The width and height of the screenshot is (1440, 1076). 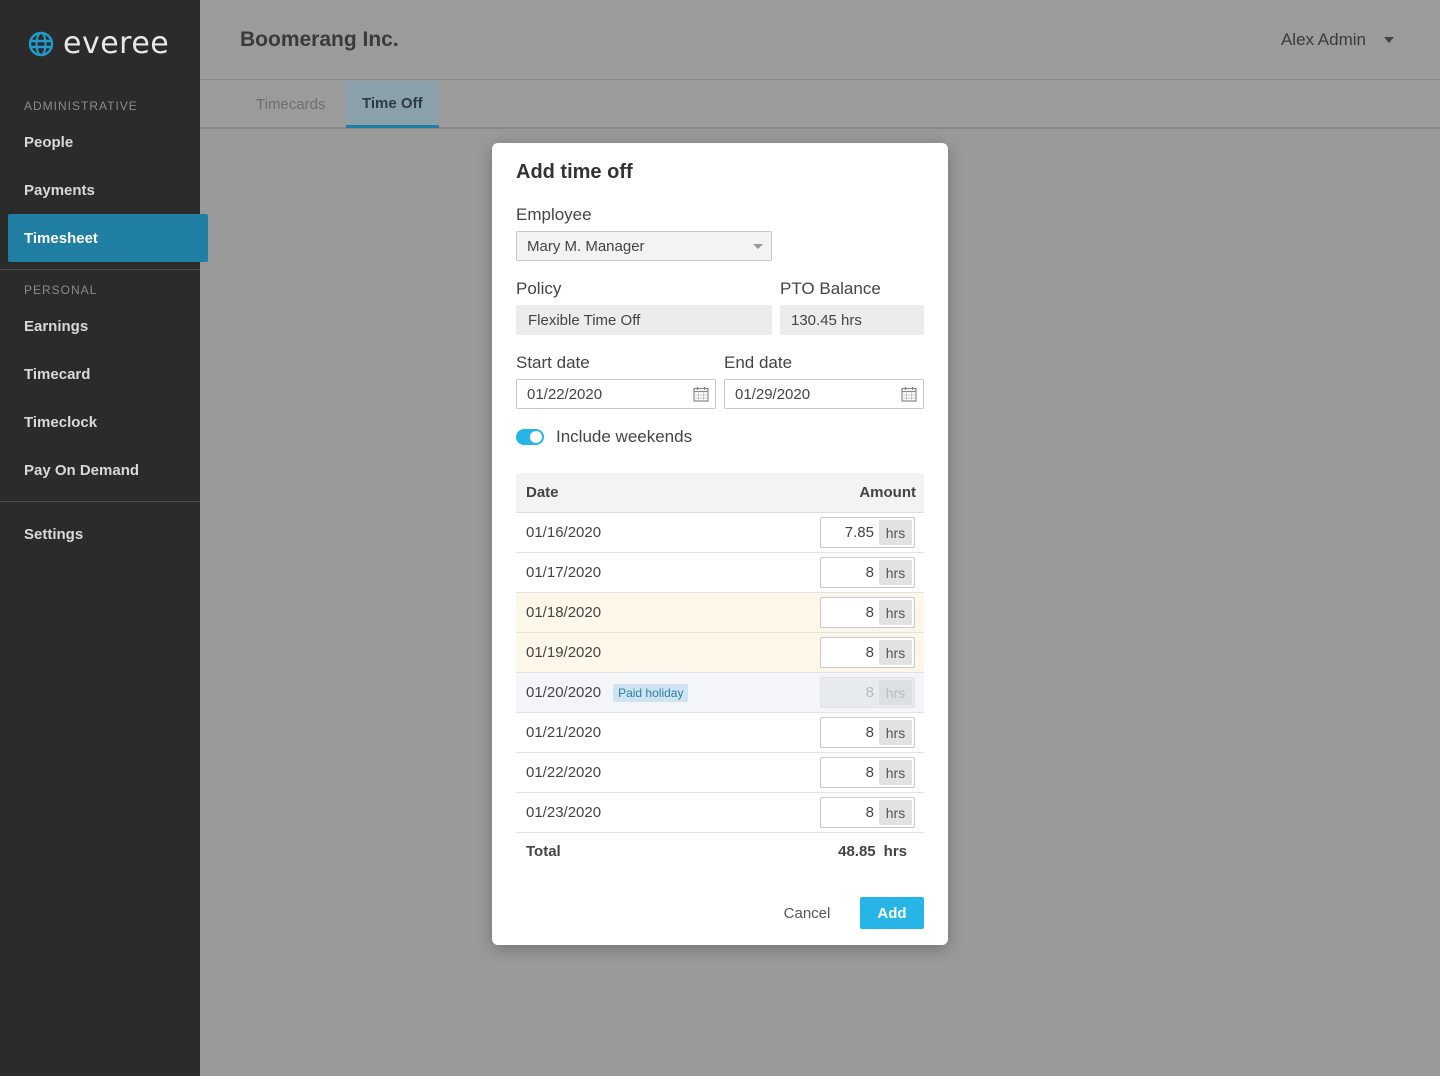 I want to click on add-button: Add, so click(x=892, y=913).